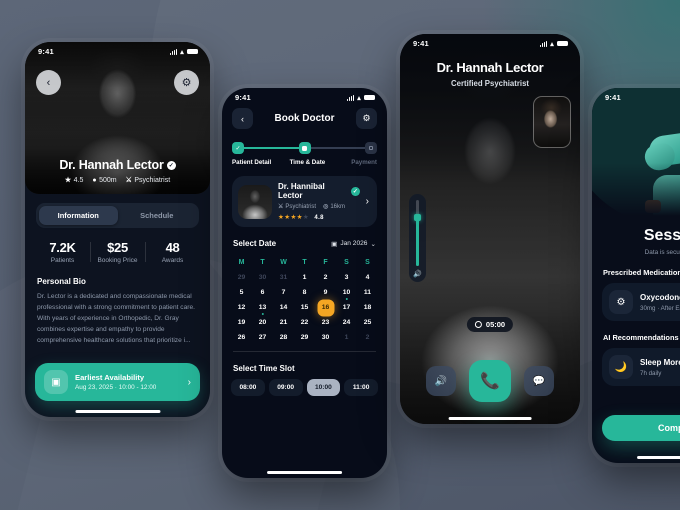  What do you see at coordinates (248, 387) in the screenshot?
I see `time-slot: 08:00` at bounding box center [248, 387].